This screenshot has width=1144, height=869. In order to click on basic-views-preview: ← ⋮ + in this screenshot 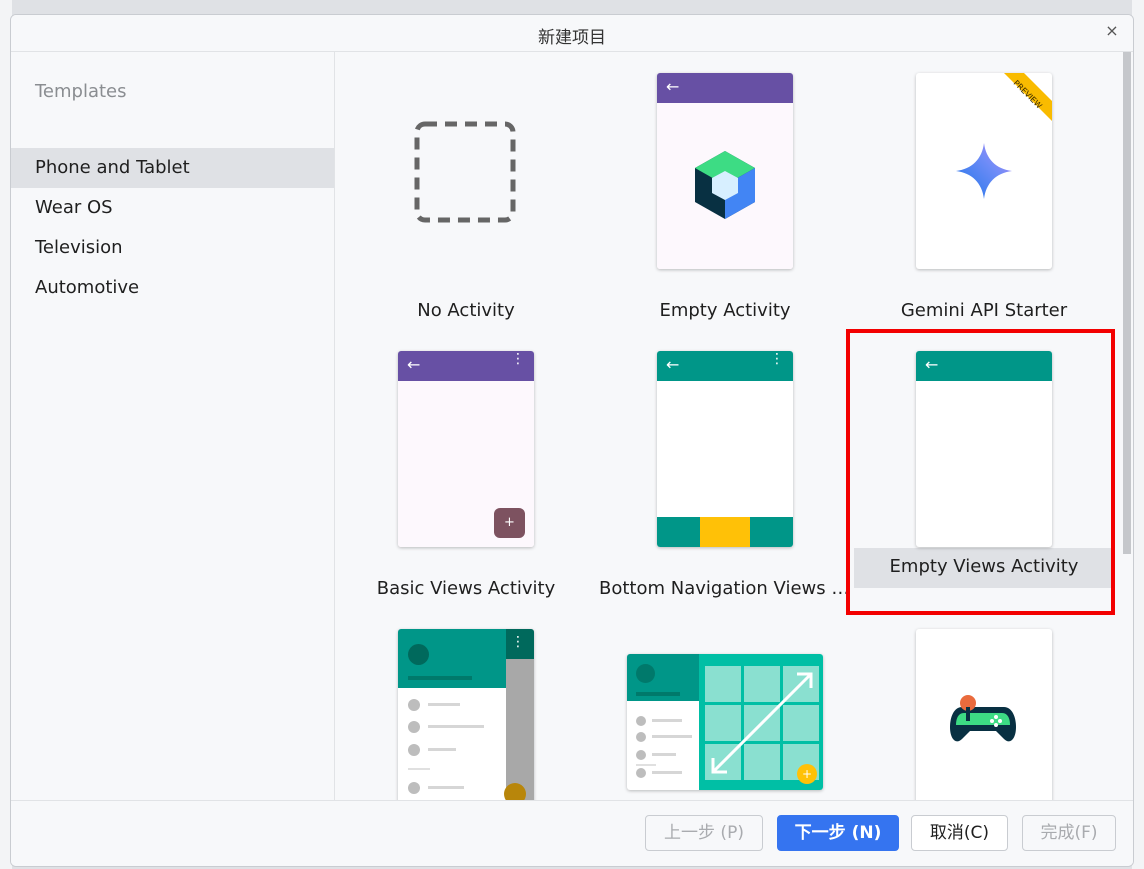, I will do `click(466, 449)`.